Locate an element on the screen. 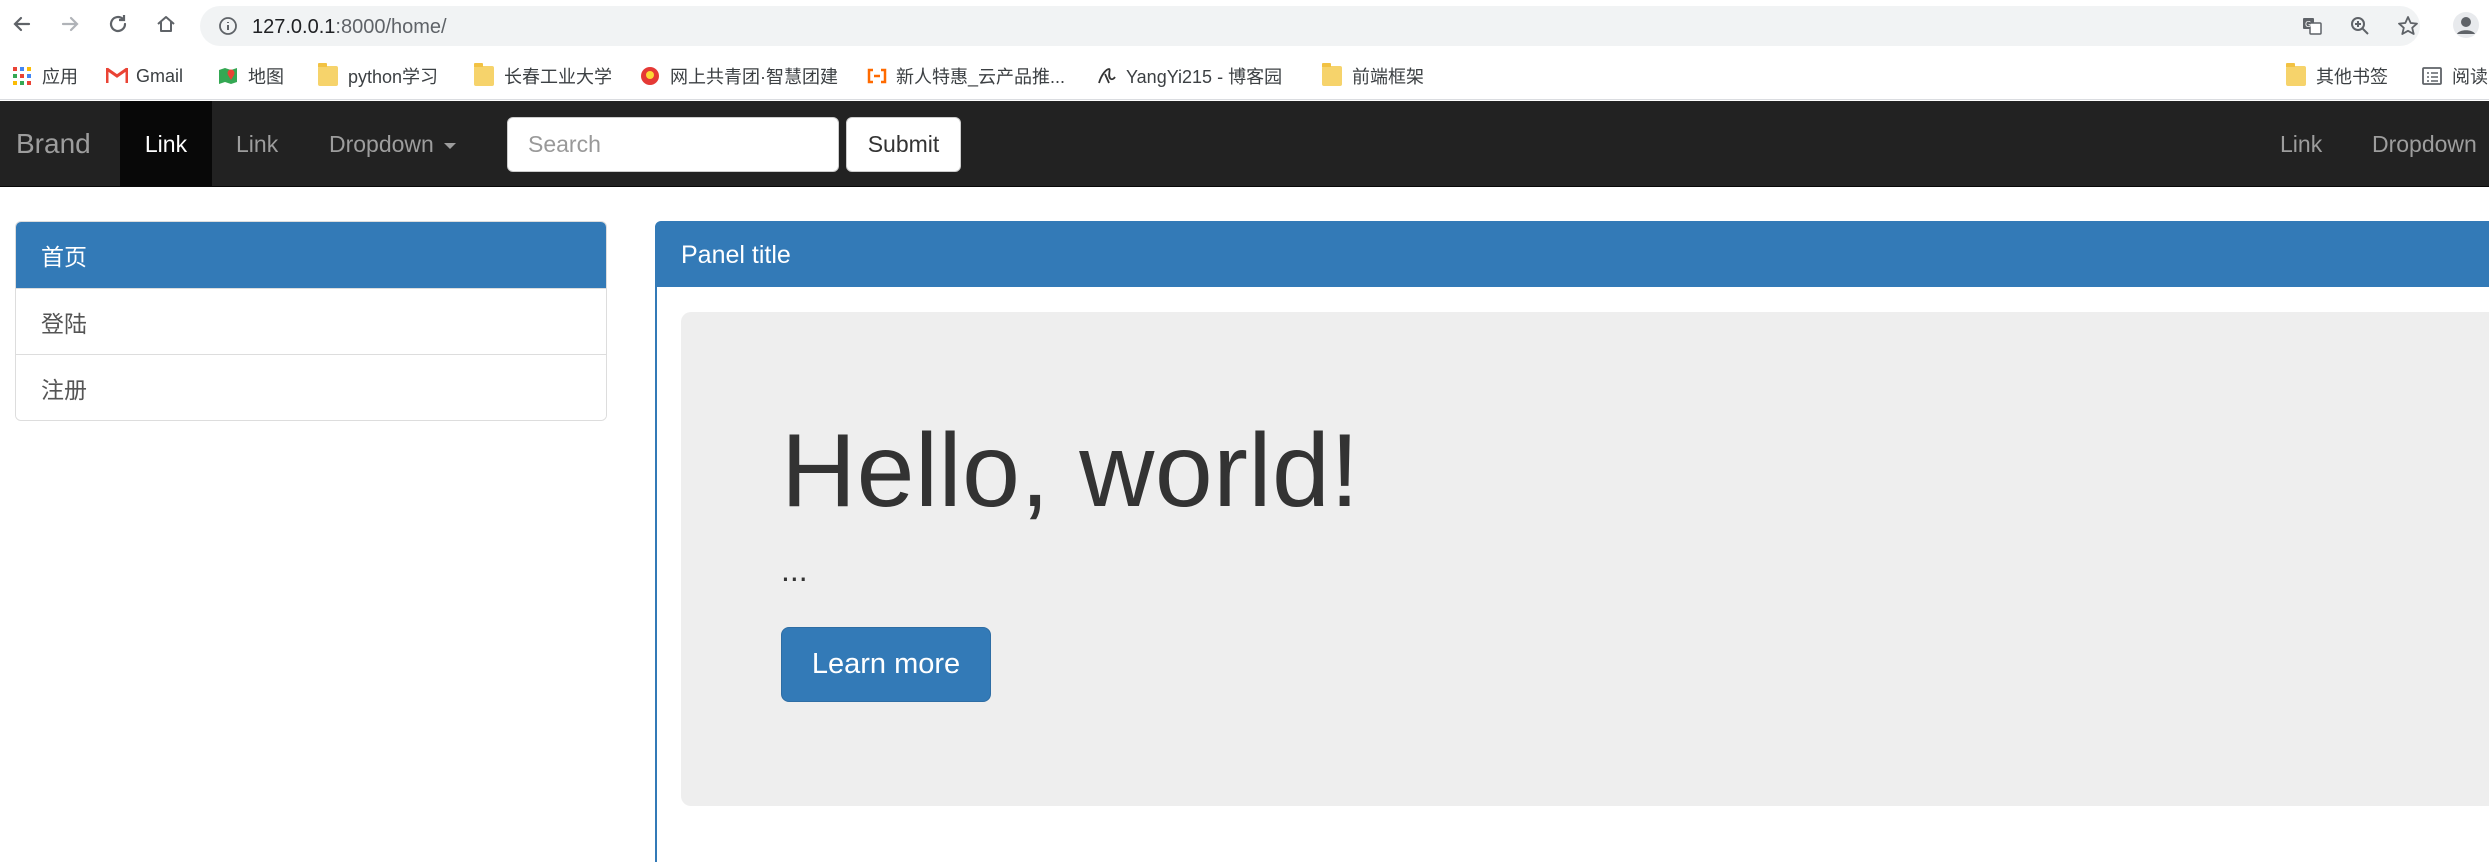  bookmark-python: python学习 is located at coordinates (378, 76).